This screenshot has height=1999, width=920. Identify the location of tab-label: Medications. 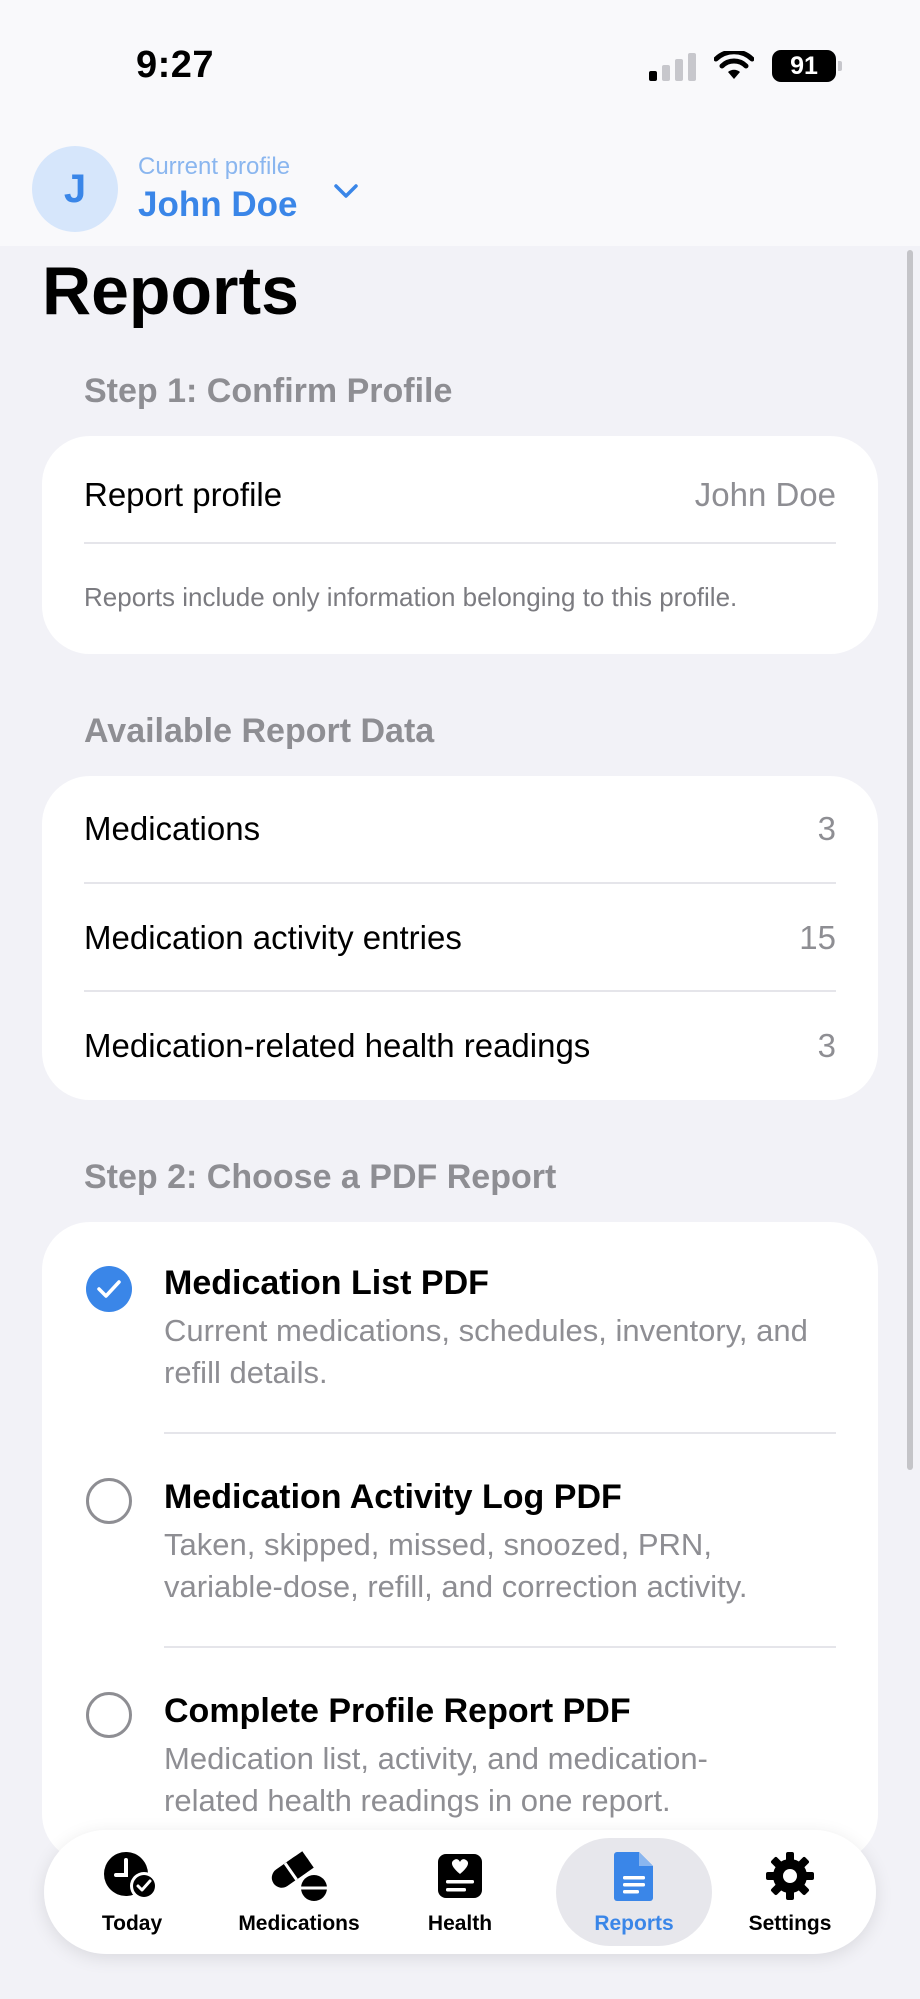
(299, 1923).